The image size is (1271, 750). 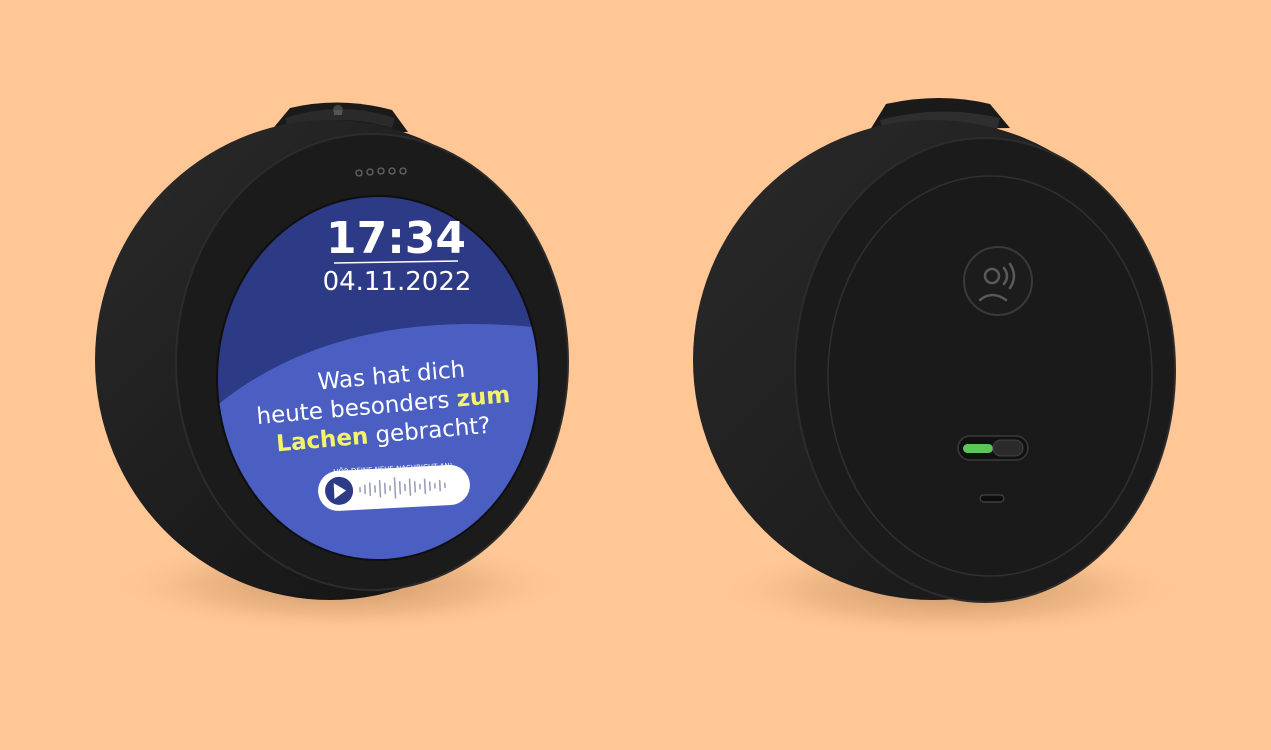 What do you see at coordinates (396, 238) in the screenshot?
I see `screen-time: 17:34` at bounding box center [396, 238].